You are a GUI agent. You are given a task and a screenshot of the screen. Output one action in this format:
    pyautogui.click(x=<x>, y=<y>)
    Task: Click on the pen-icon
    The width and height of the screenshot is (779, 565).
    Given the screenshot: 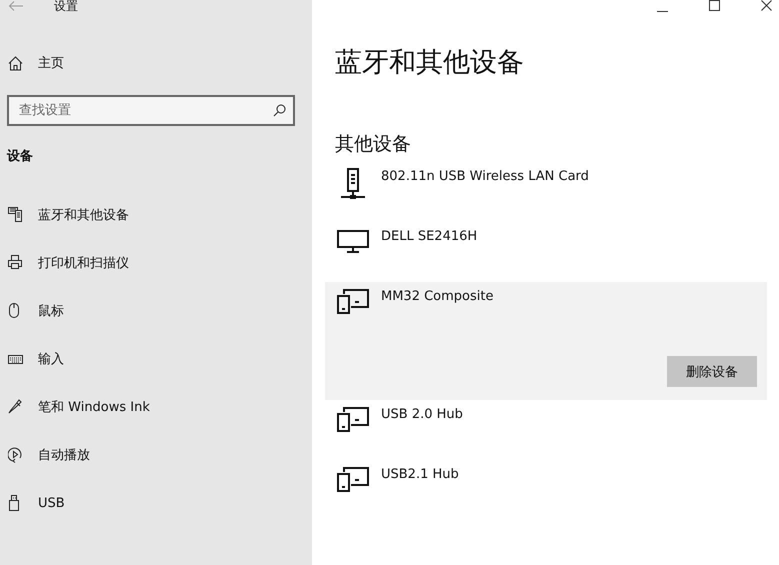 What is the action you would take?
    pyautogui.click(x=15, y=407)
    